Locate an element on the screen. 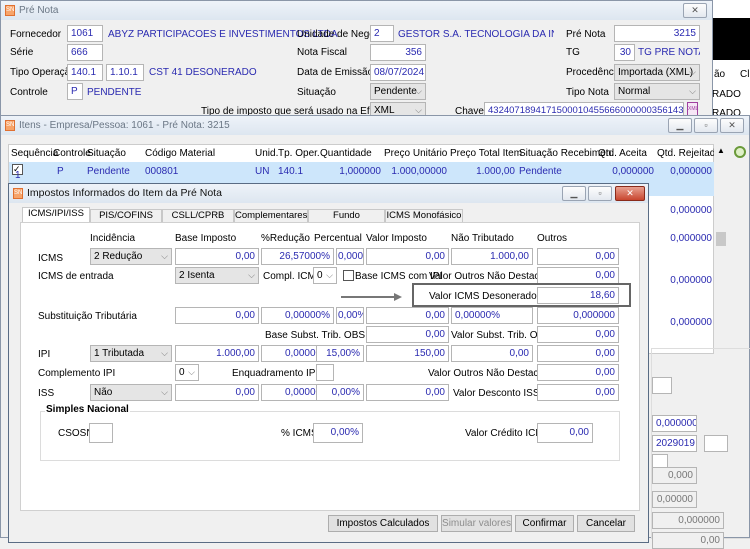  iss-base-input: 0,00 is located at coordinates (217, 392).